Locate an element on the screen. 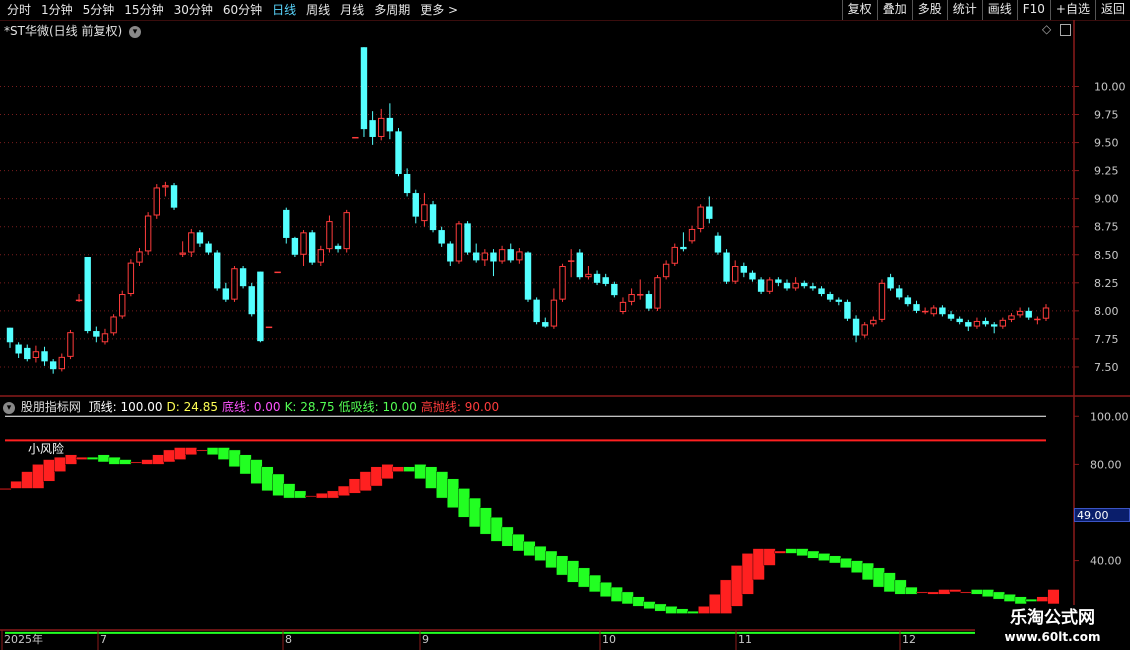  toolbar-button-5: F10 is located at coordinates (1033, 10).